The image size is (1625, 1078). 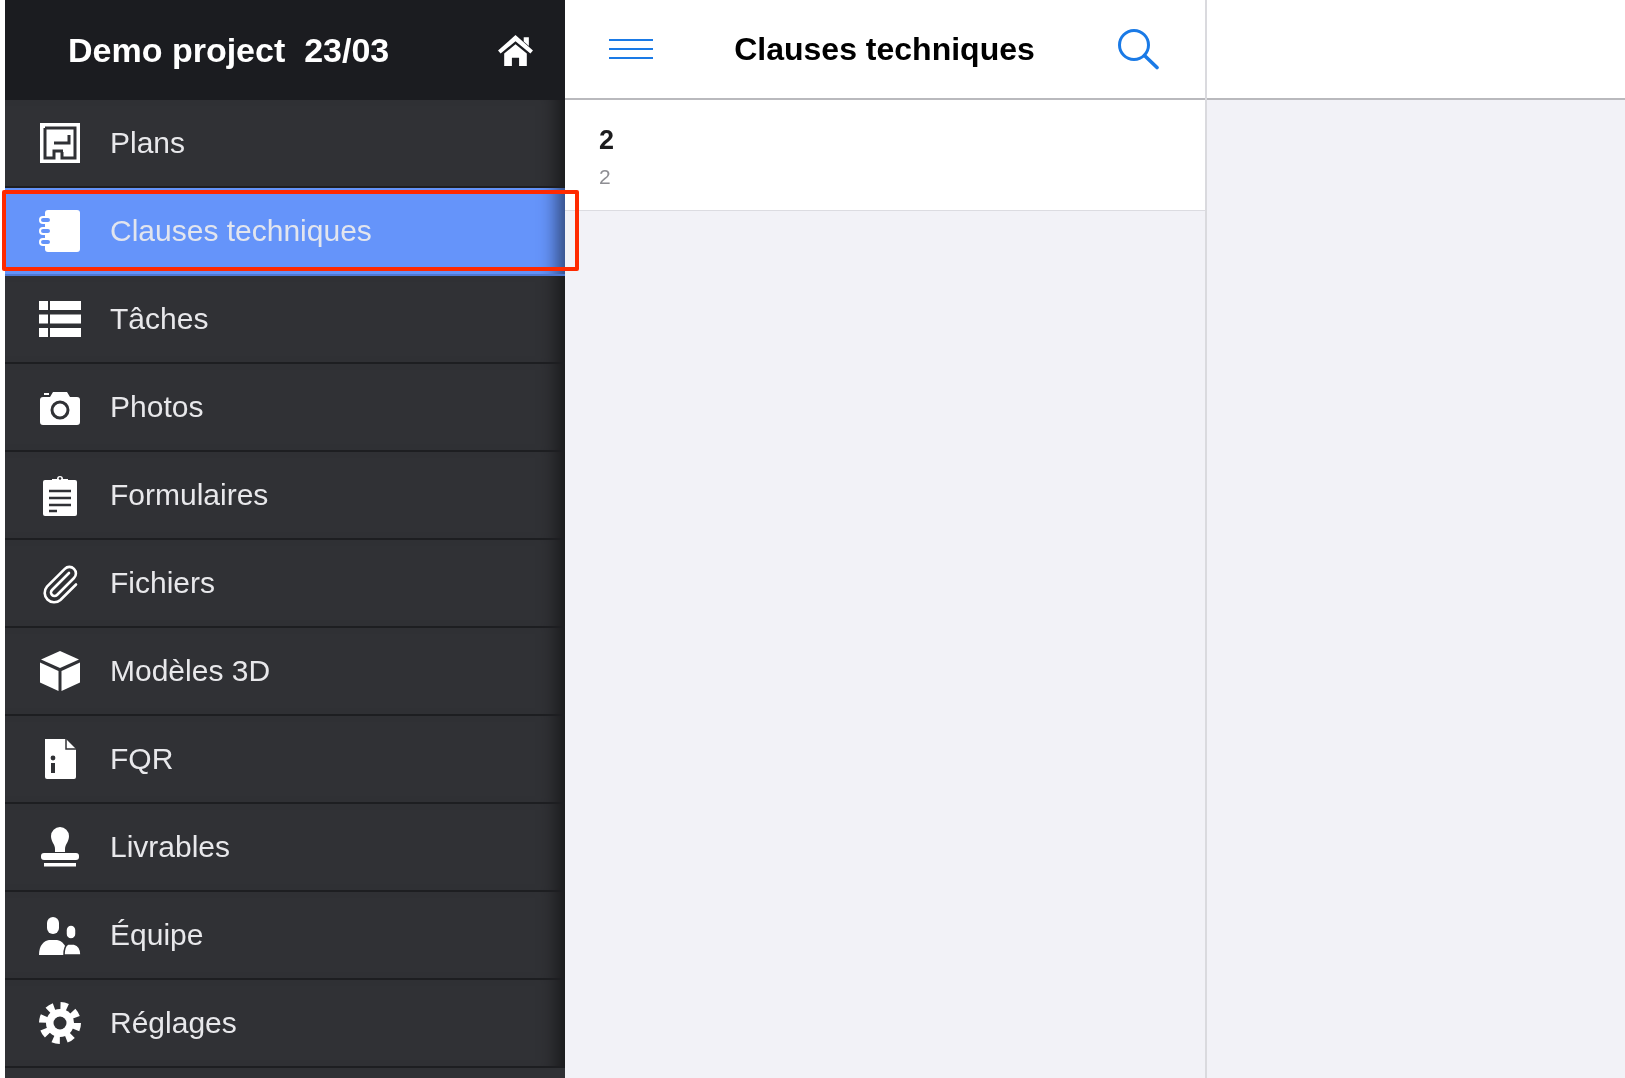 I want to click on sidebar-item: Réglages, so click(x=285, y=1024).